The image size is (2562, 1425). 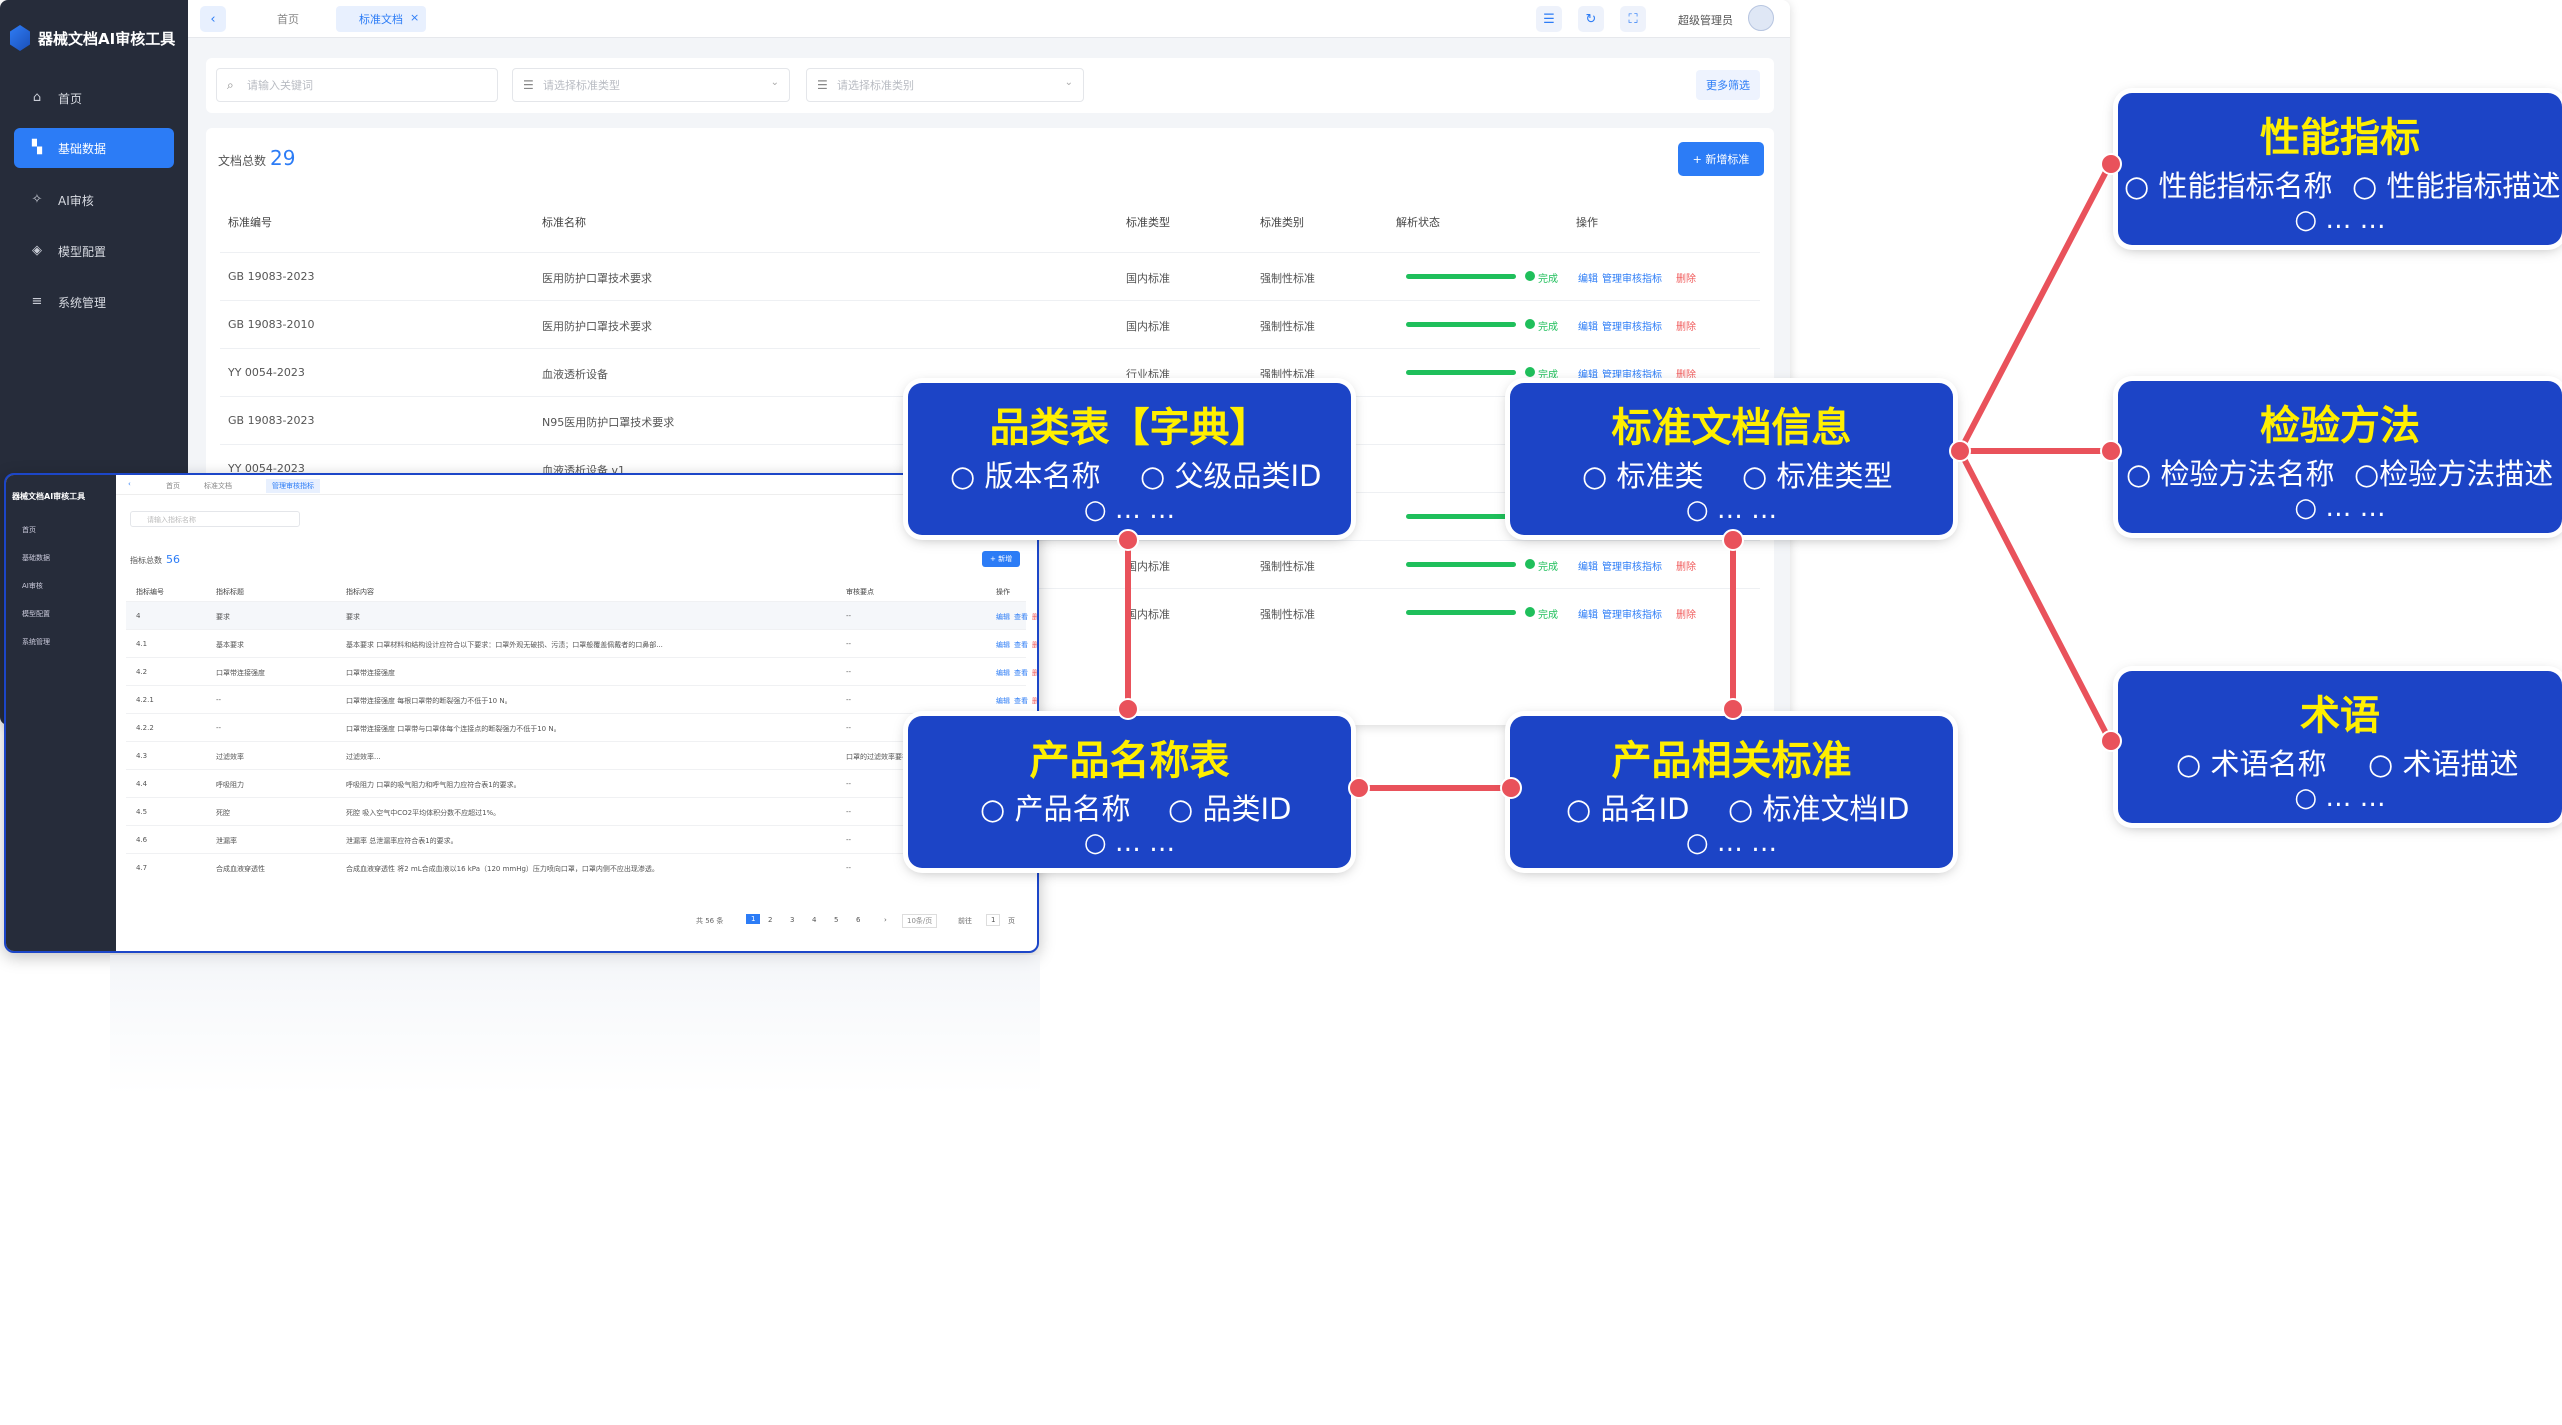 What do you see at coordinates (1055, 809) in the screenshot?
I see `node-attr: ○ 产品名称` at bounding box center [1055, 809].